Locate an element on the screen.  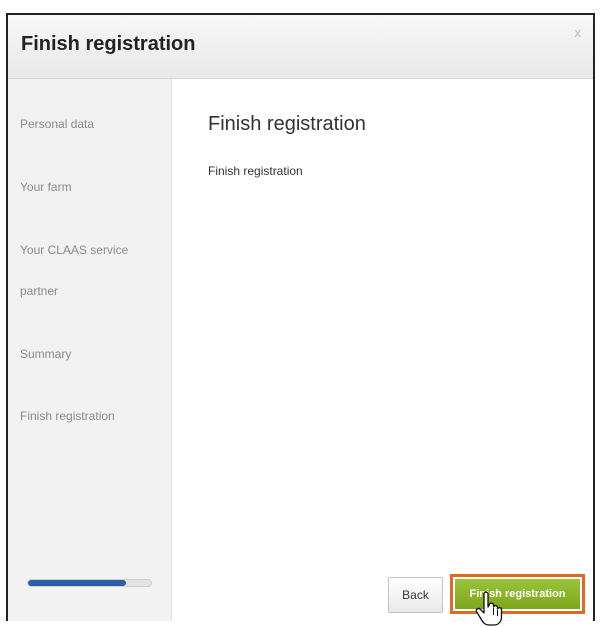
finish-registration-button: Finish registration is located at coordinates (517, 594).